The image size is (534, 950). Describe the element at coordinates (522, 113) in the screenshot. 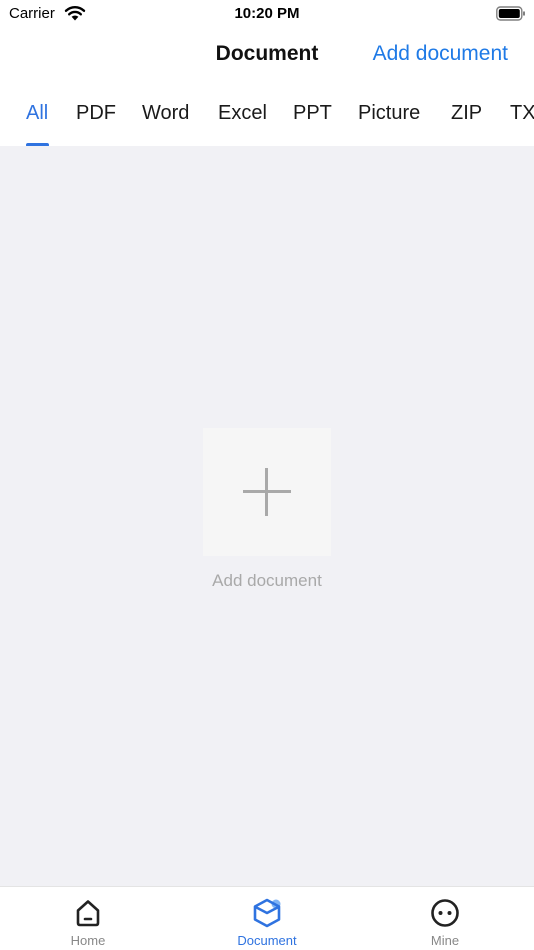

I see `tab-txt: TXT` at that location.